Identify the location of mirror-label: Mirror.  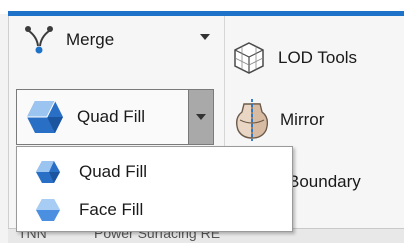
(302, 119).